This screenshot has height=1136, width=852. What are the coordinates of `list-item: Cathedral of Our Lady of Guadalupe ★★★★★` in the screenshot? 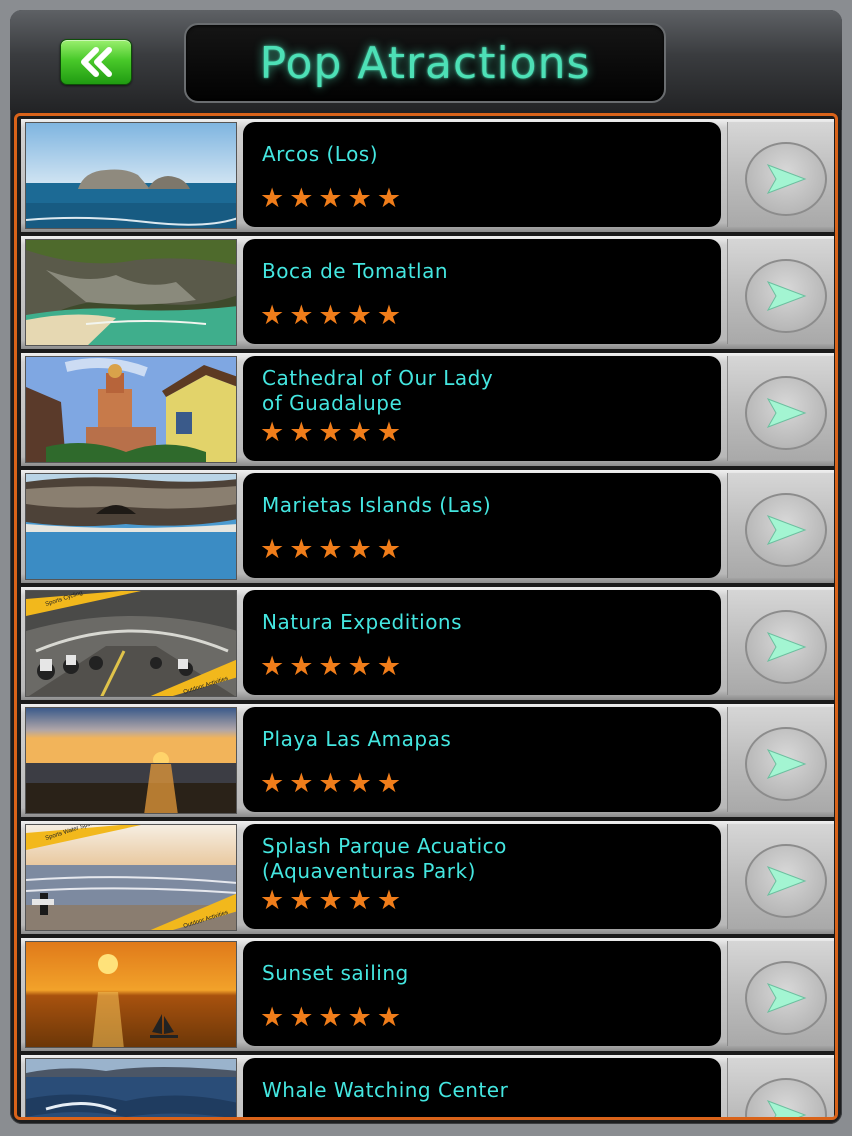 It's located at (427, 409).